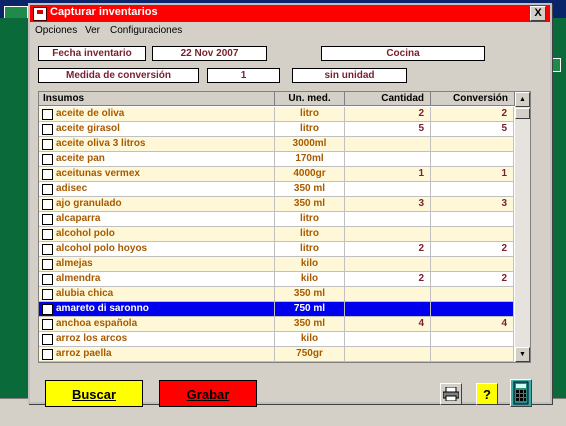 Image resolution: width=566 pixels, height=426 pixels. Describe the element at coordinates (522, 113) in the screenshot. I see `scroll-thumb` at that location.